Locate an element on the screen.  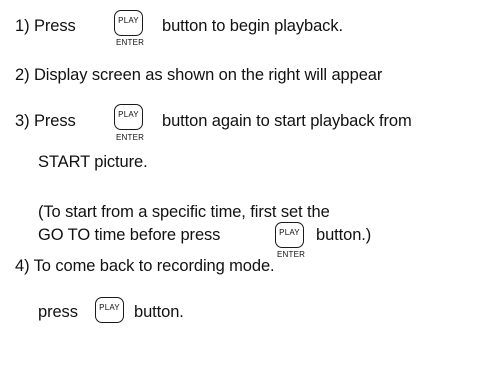
step-3-continuation: START picture. is located at coordinates (93, 162).